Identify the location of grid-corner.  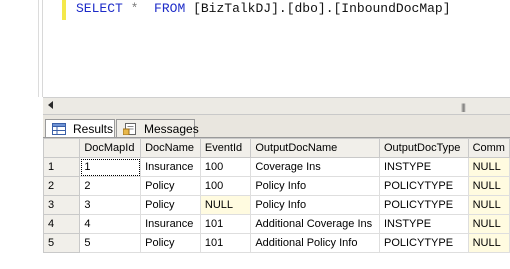
(62, 148).